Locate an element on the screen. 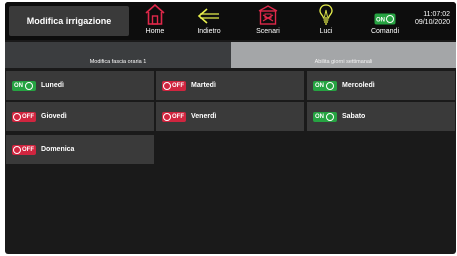  day-label: Sabato is located at coordinates (354, 116).